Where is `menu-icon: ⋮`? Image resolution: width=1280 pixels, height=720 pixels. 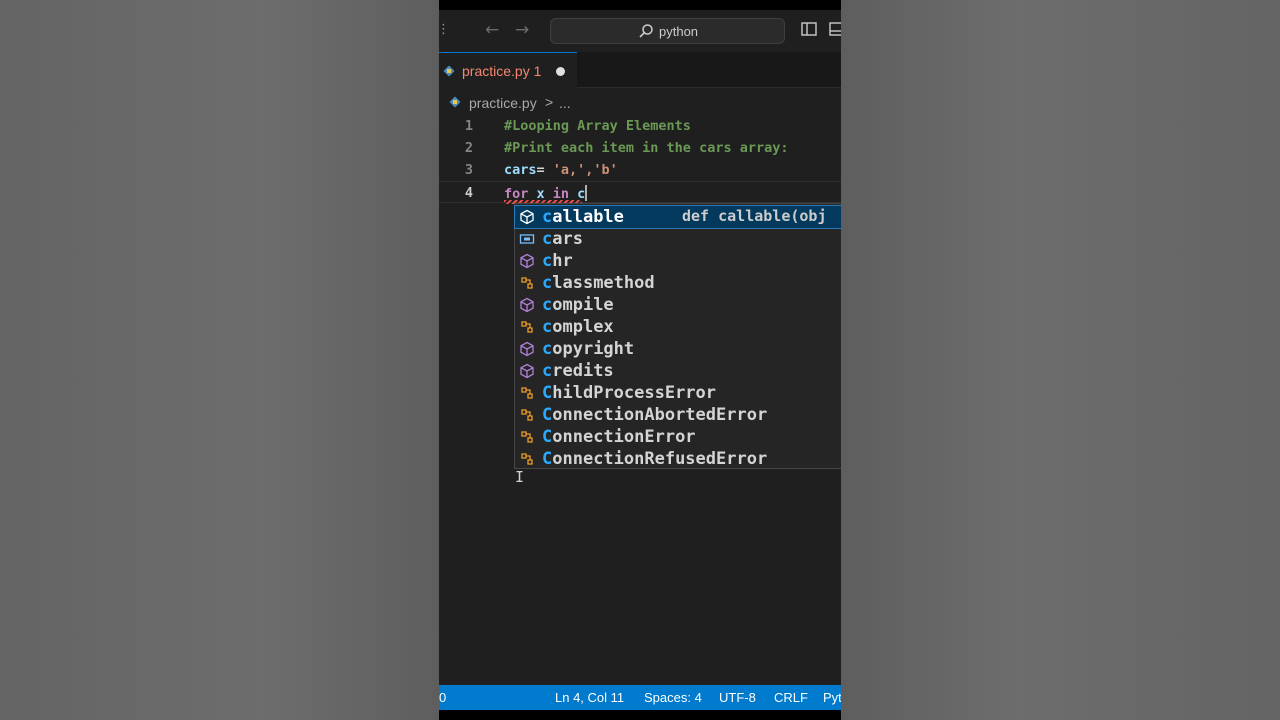 menu-icon: ⋮ is located at coordinates (444, 29).